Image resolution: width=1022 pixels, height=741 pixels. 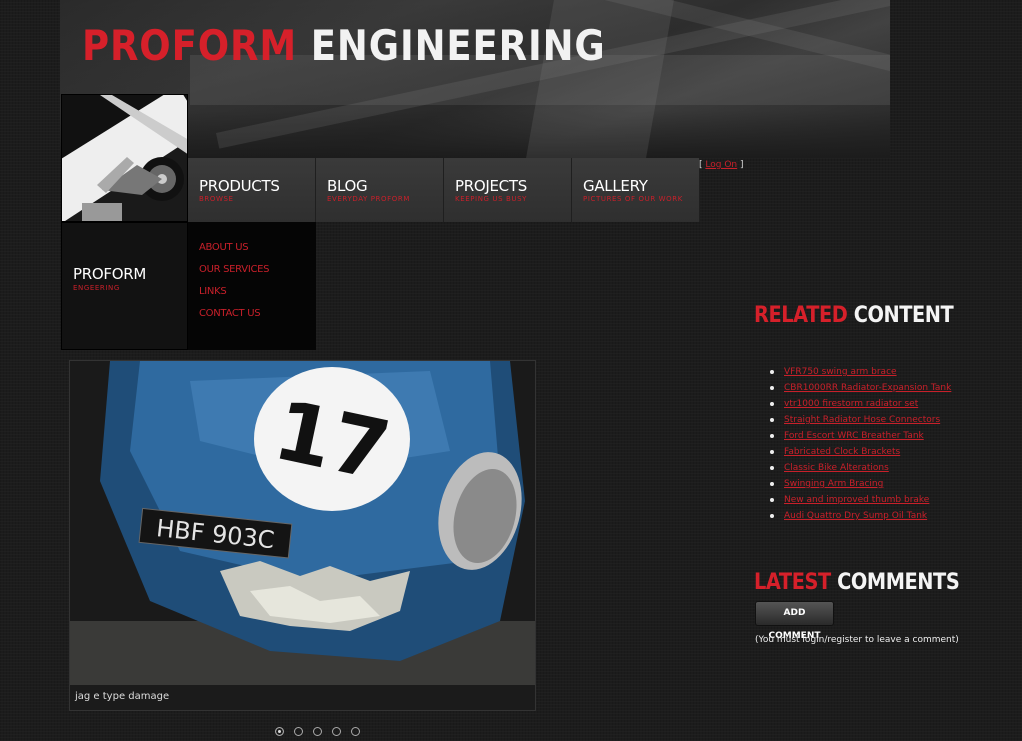 What do you see at coordinates (257, 270) in the screenshot?
I see `submenu-our-services: OUR SERVICES` at bounding box center [257, 270].